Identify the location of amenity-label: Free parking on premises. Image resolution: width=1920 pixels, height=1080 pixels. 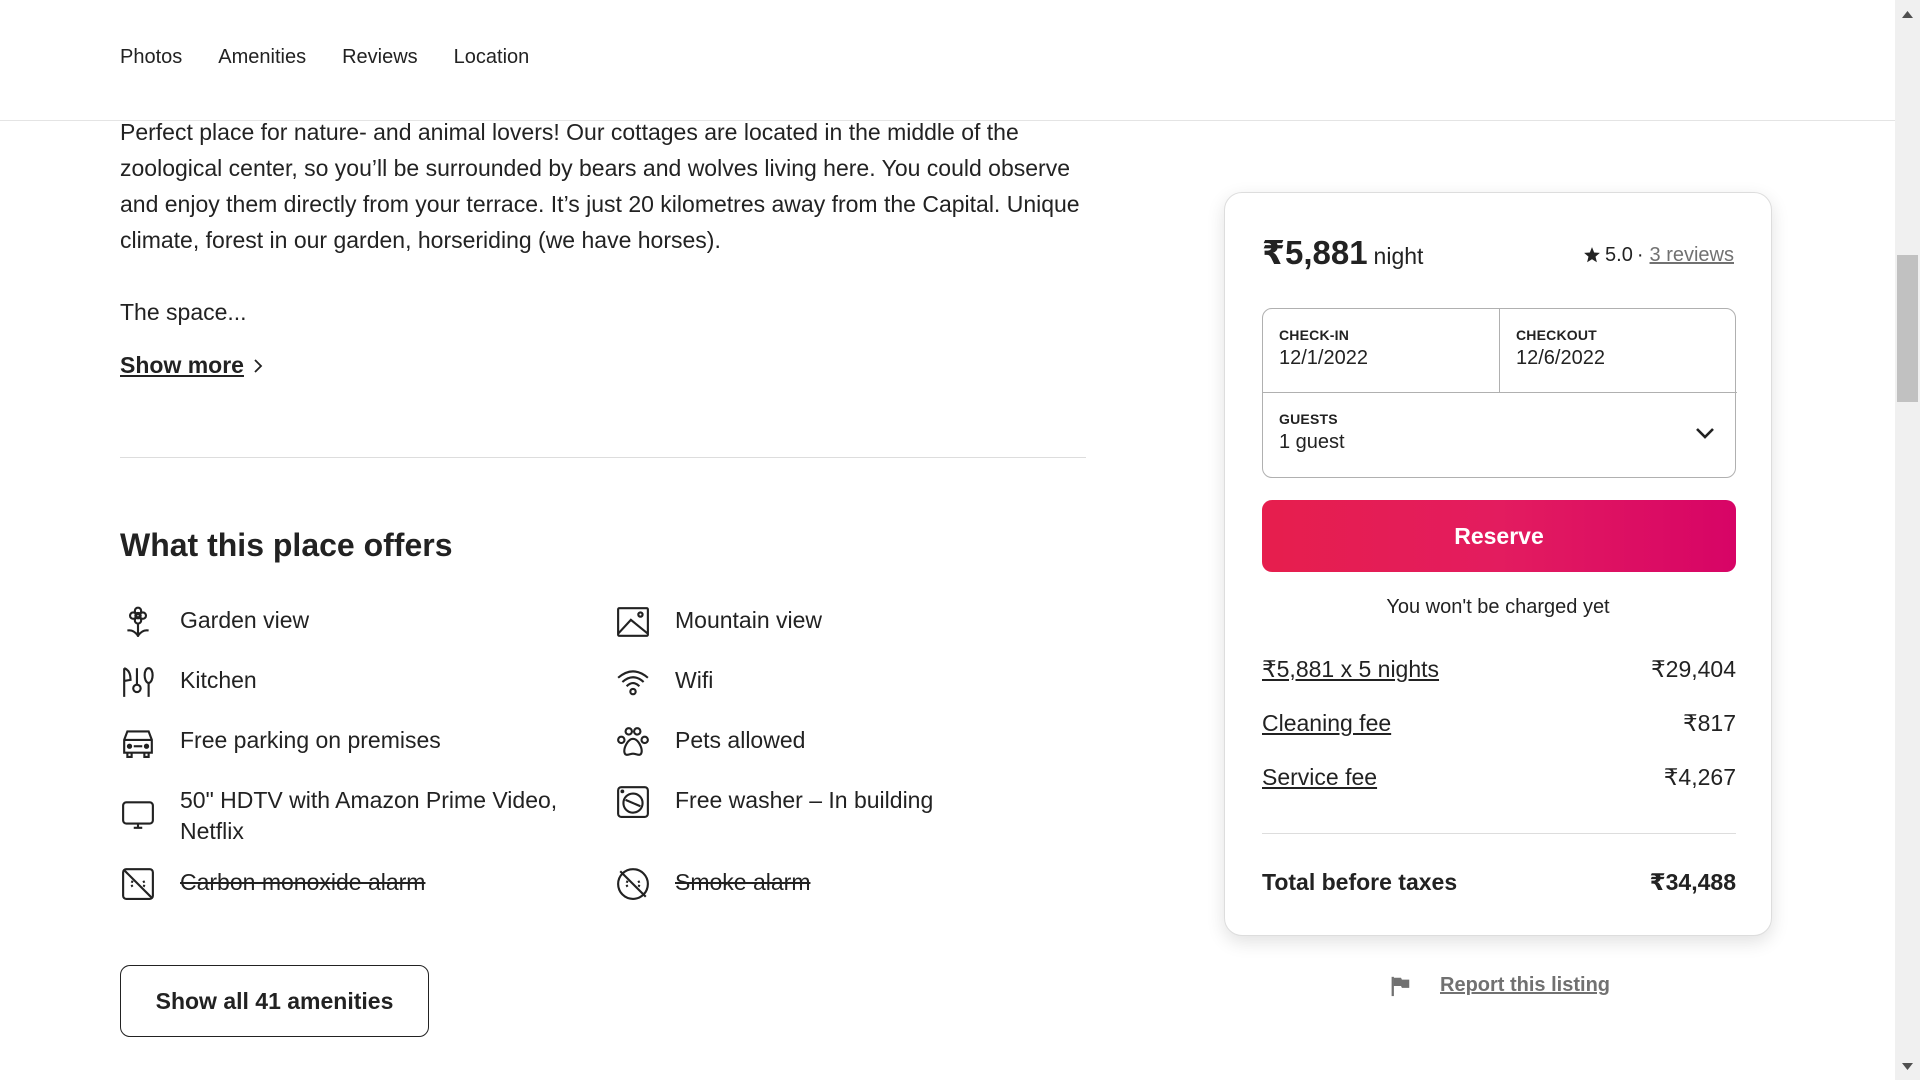
(310, 740).